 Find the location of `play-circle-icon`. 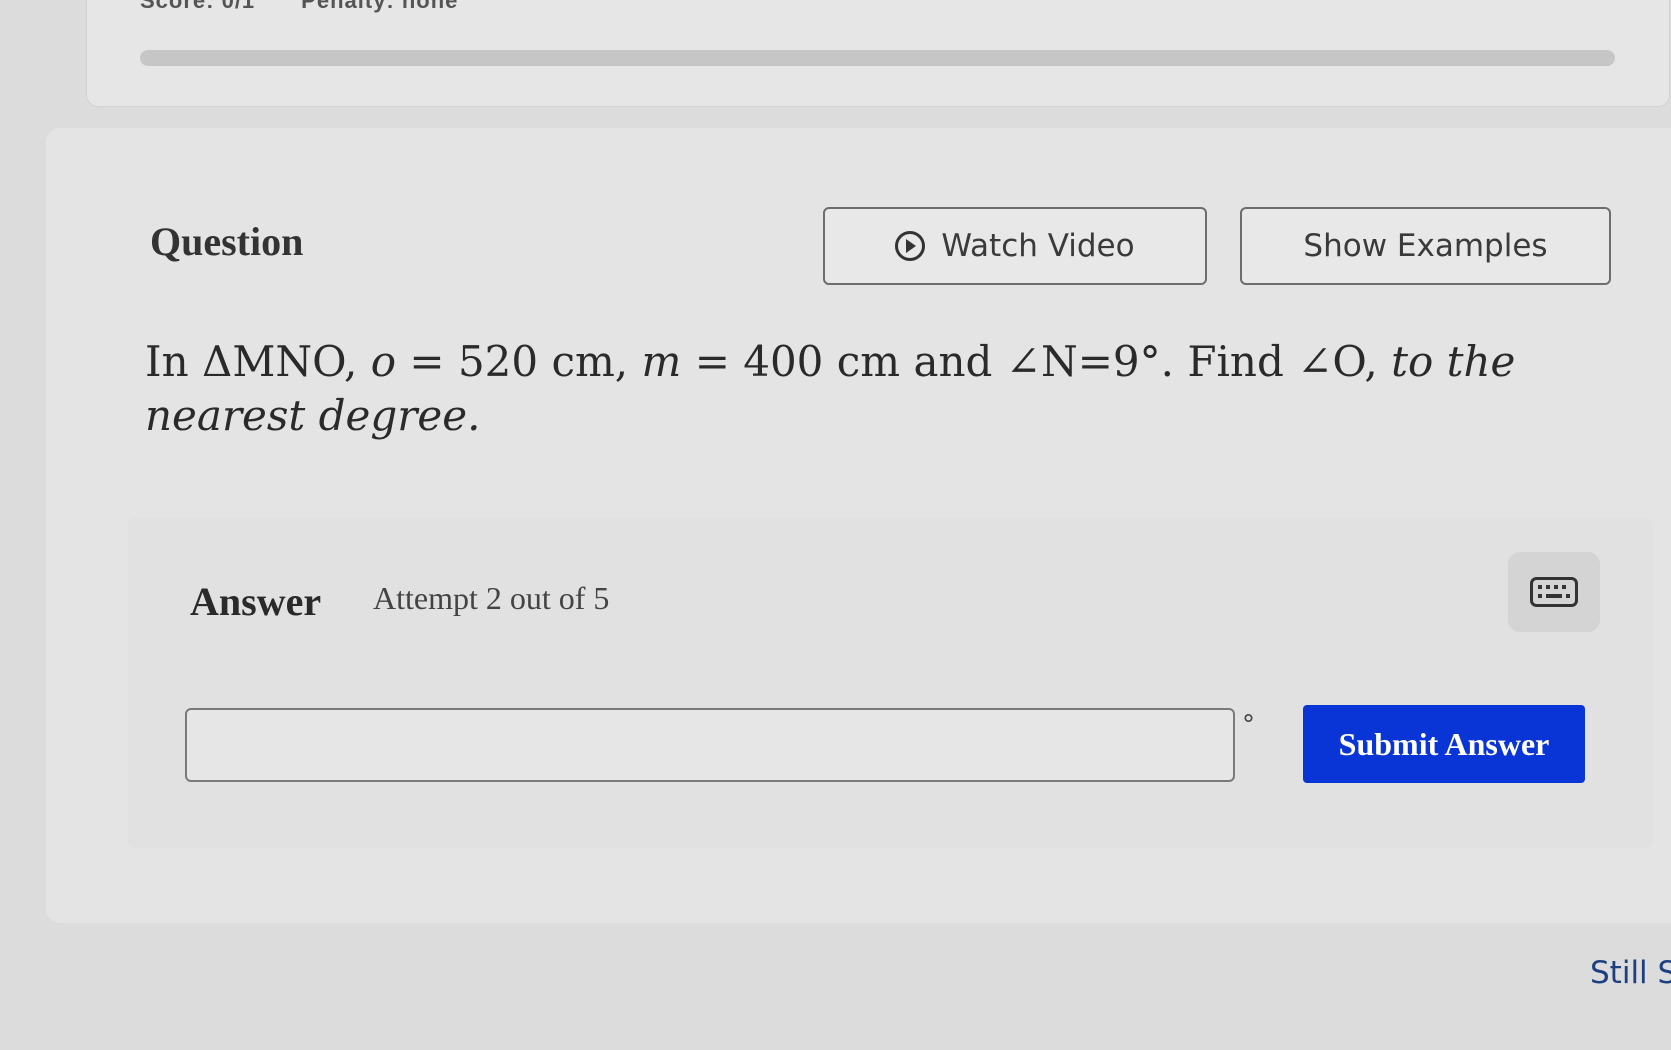

play-circle-icon is located at coordinates (910, 246).